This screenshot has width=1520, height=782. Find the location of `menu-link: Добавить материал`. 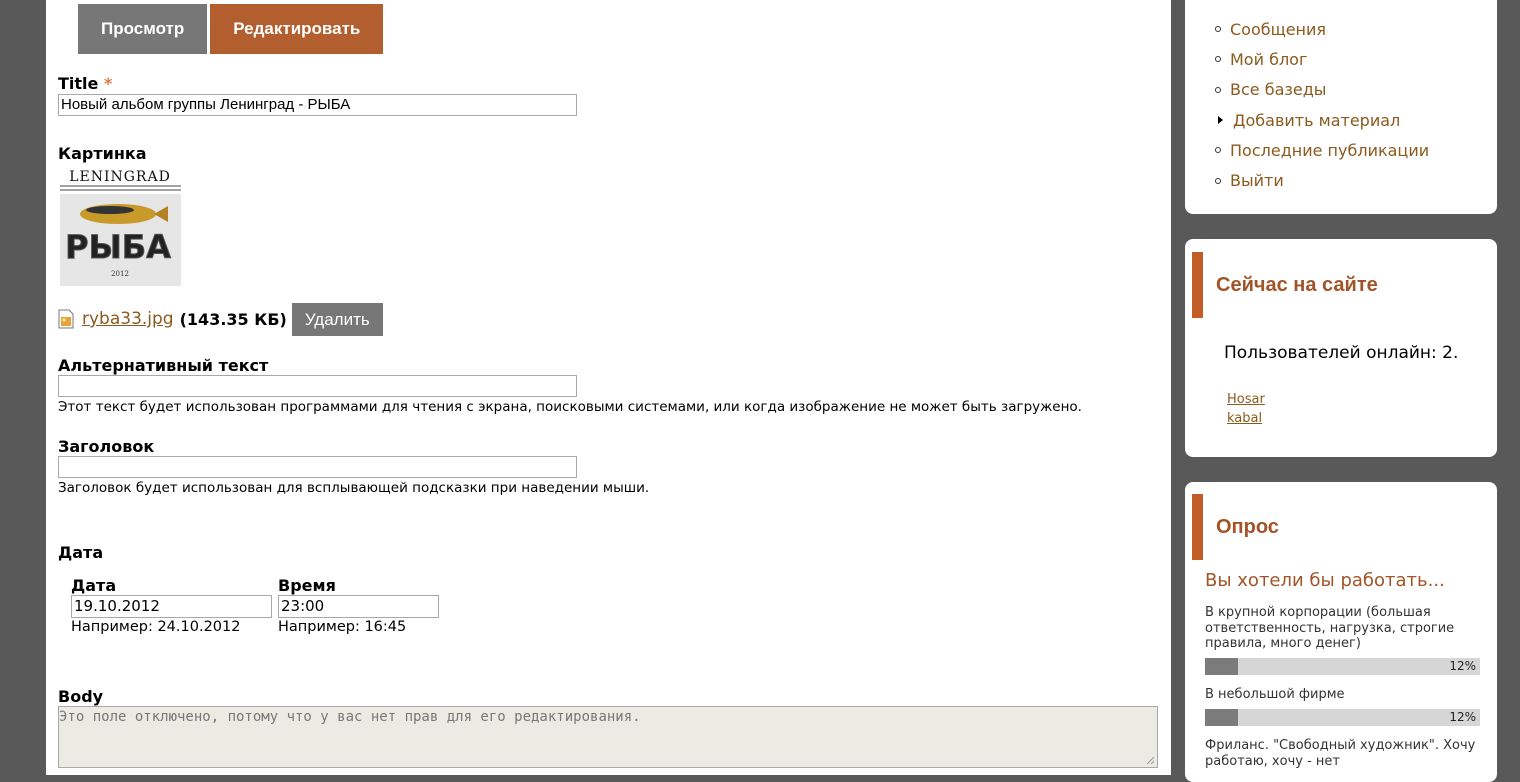

menu-link: Добавить материал is located at coordinates (1316, 120).